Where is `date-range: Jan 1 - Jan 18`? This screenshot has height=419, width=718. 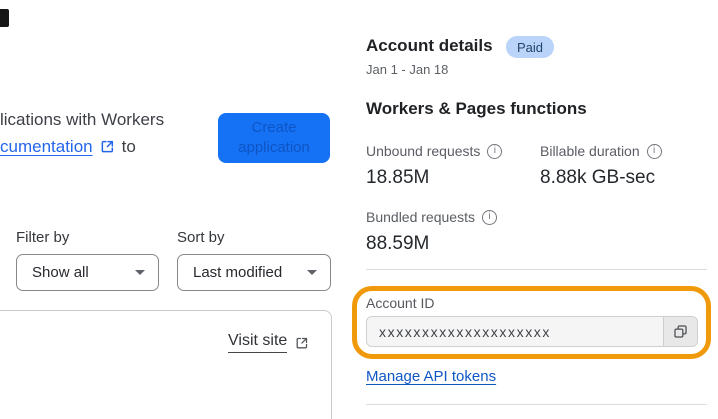 date-range: Jan 1 - Jan 18 is located at coordinates (407, 69).